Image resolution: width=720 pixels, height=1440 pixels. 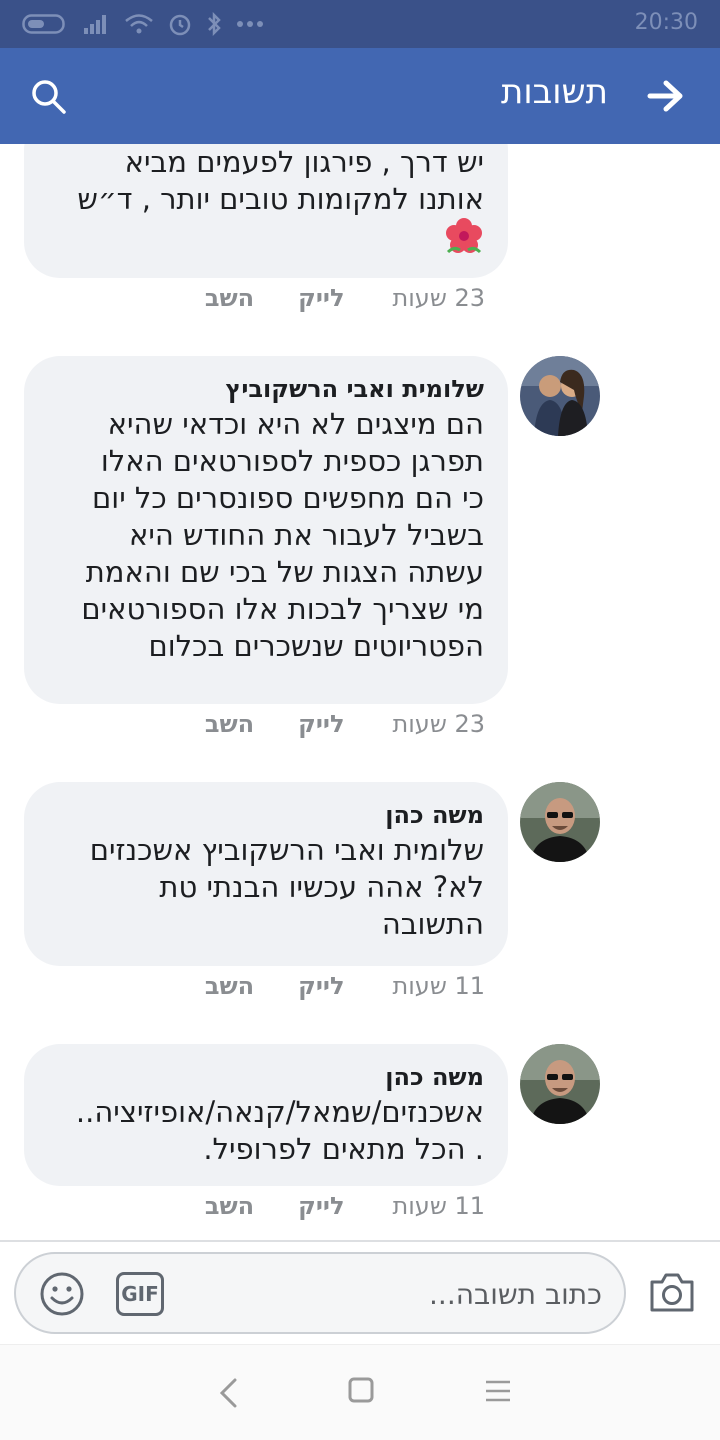 What do you see at coordinates (250, 24) in the screenshot?
I see `more-dots-icon` at bounding box center [250, 24].